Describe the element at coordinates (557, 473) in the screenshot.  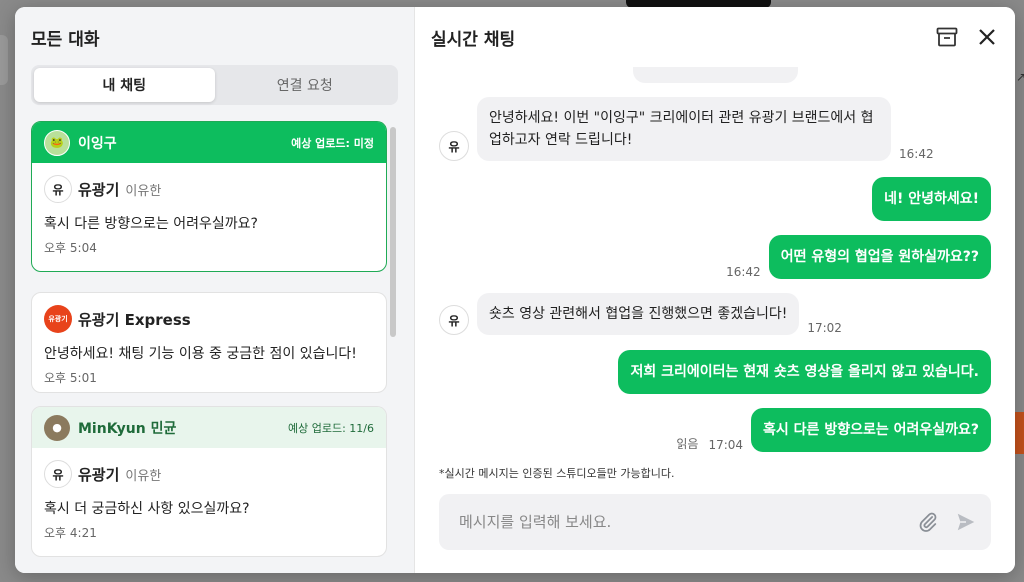
I see `notice-text: *실시간 메시지는 인증된 스튜디오들만 가능합니다.` at that location.